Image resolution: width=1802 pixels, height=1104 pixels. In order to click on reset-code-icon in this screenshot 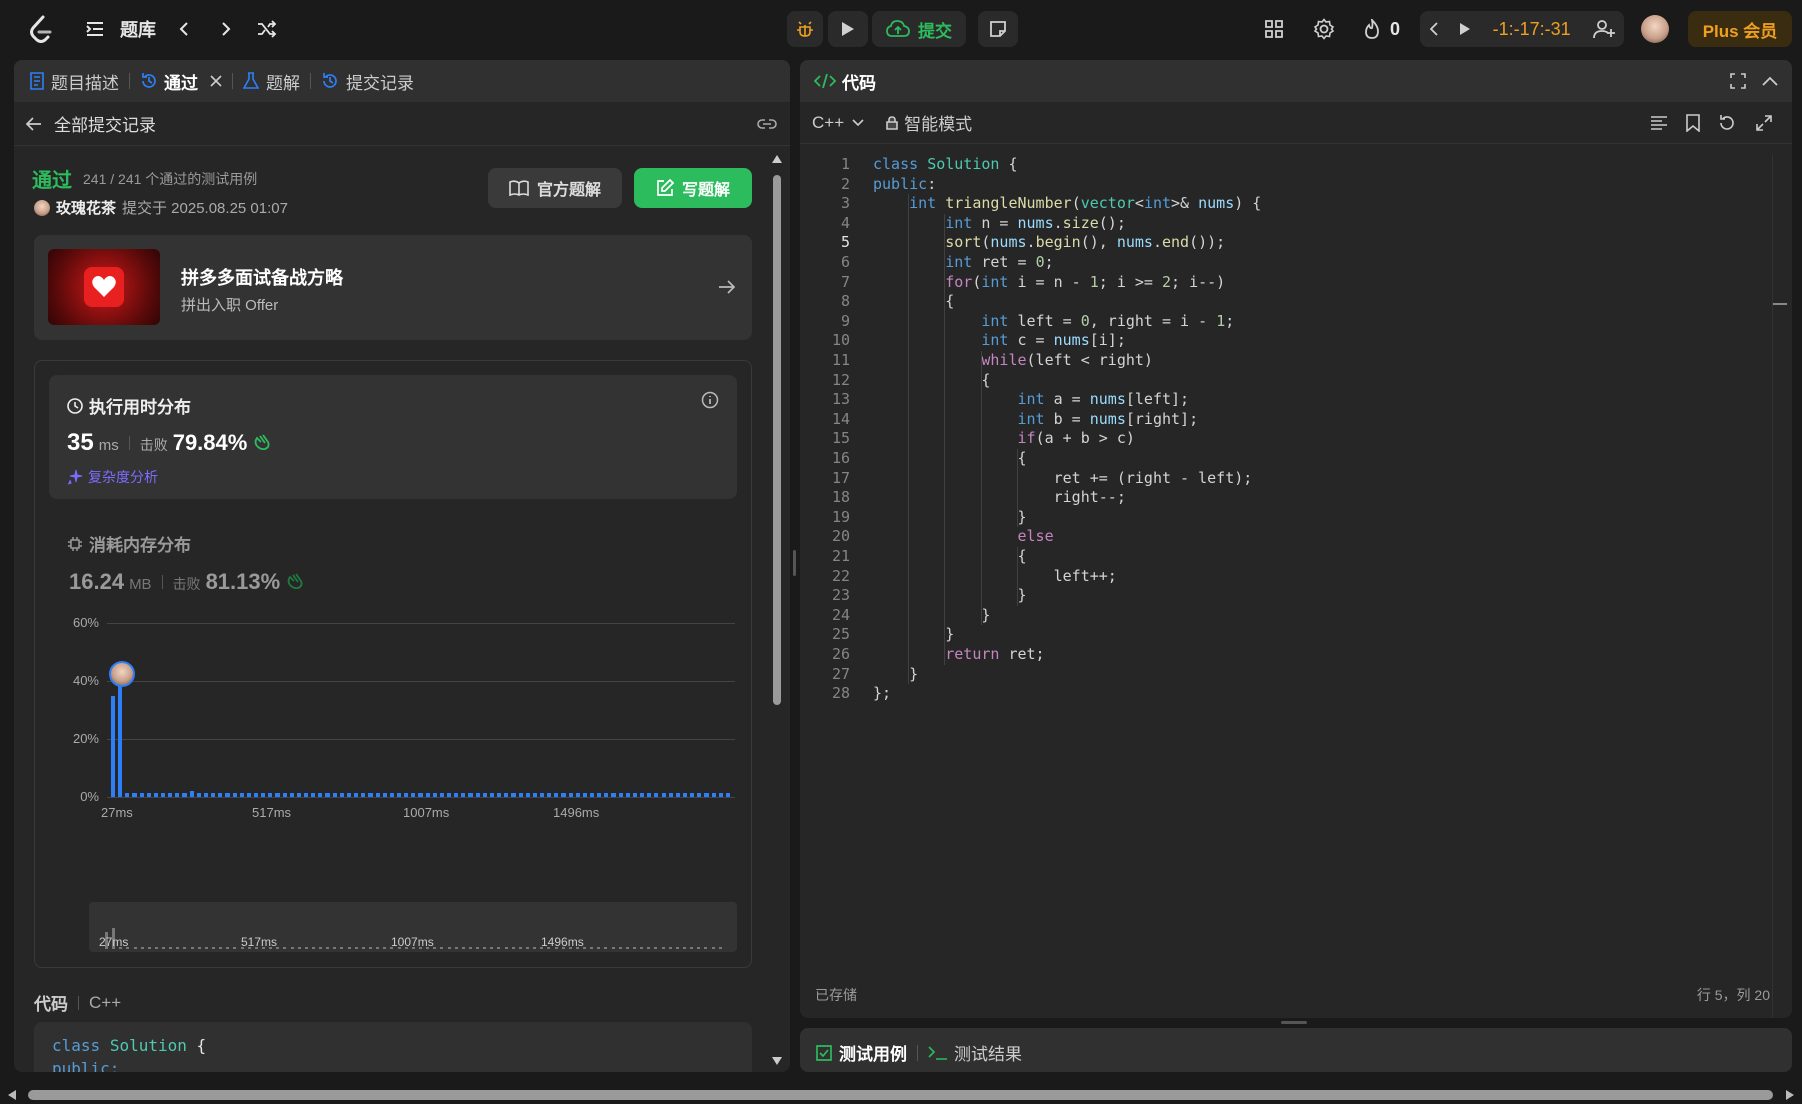, I will do `click(1727, 123)`.